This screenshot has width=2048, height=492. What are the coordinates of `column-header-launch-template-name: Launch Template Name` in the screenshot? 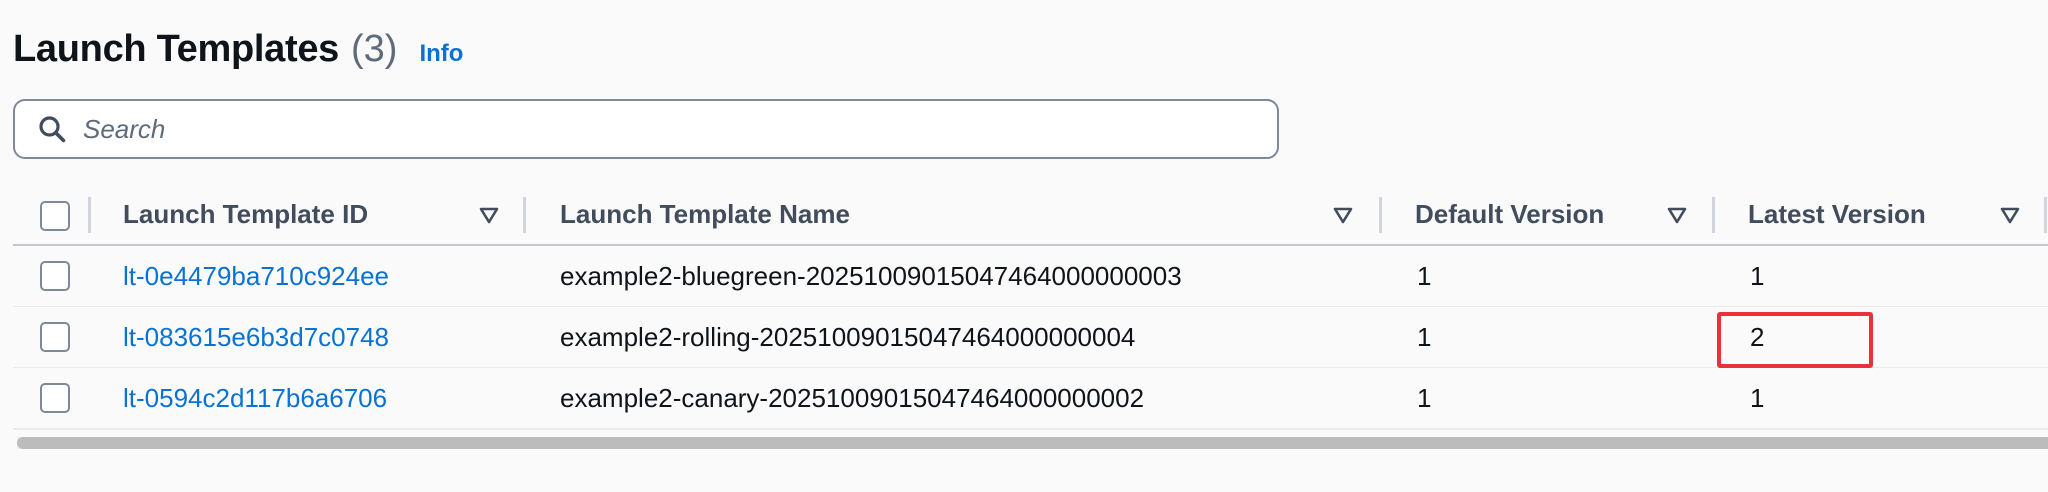 It's located at (705, 214).